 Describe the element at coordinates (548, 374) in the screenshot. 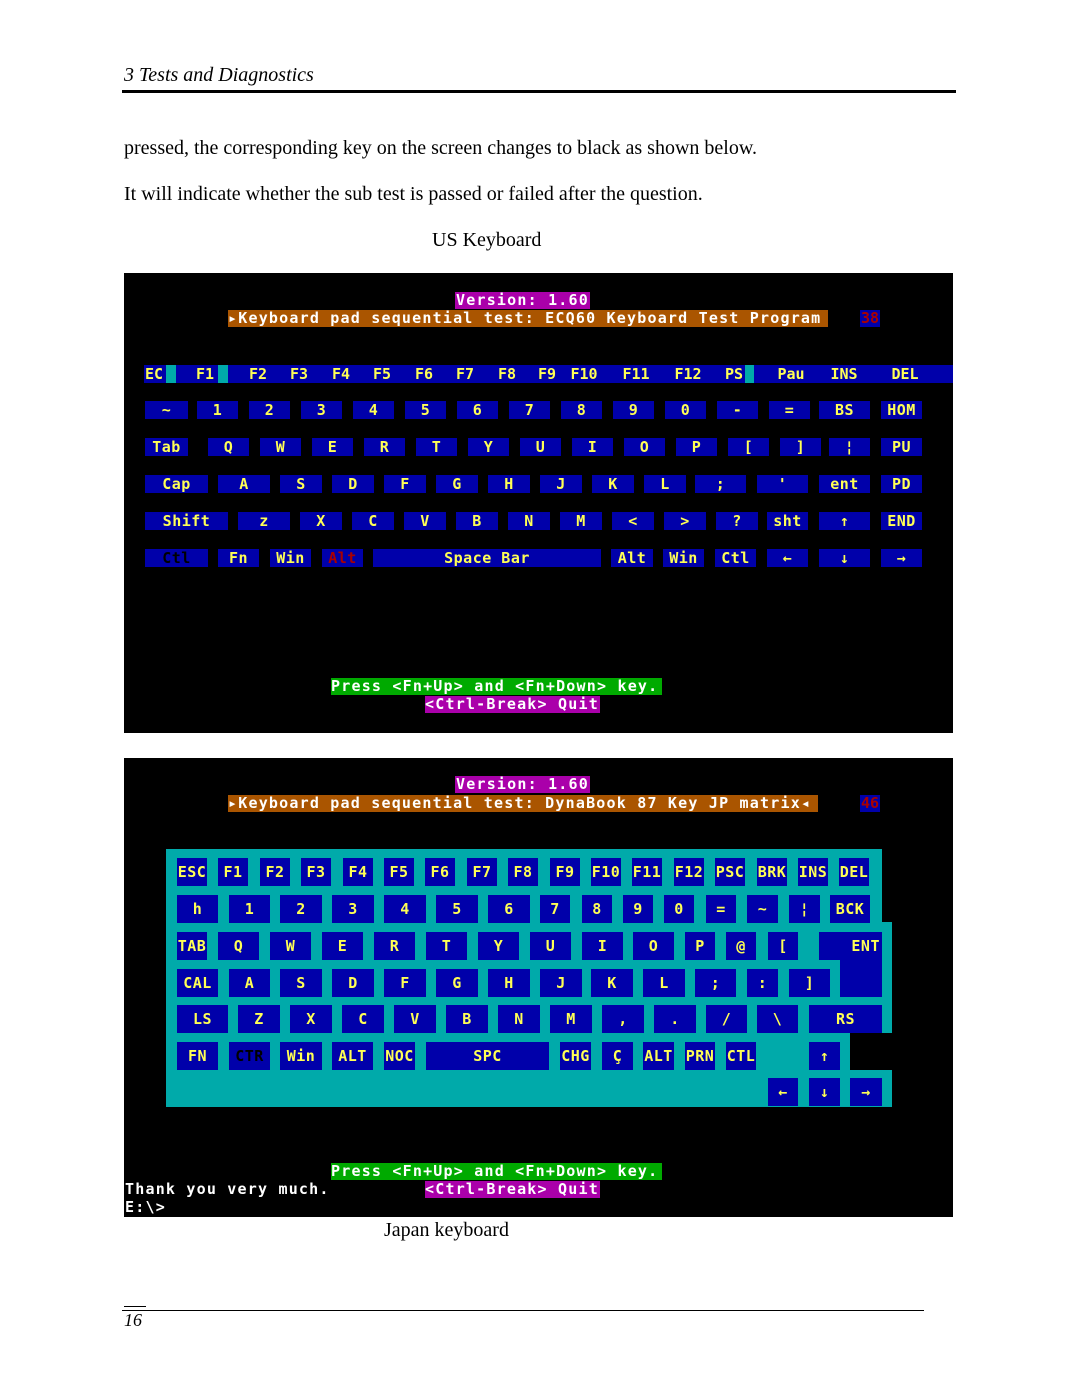

I see `function-key-row: EC F1 F2 F3 F4 F5 F6 F7 F8 F9 F10 F11 F12 PS Pau INS DEL` at that location.